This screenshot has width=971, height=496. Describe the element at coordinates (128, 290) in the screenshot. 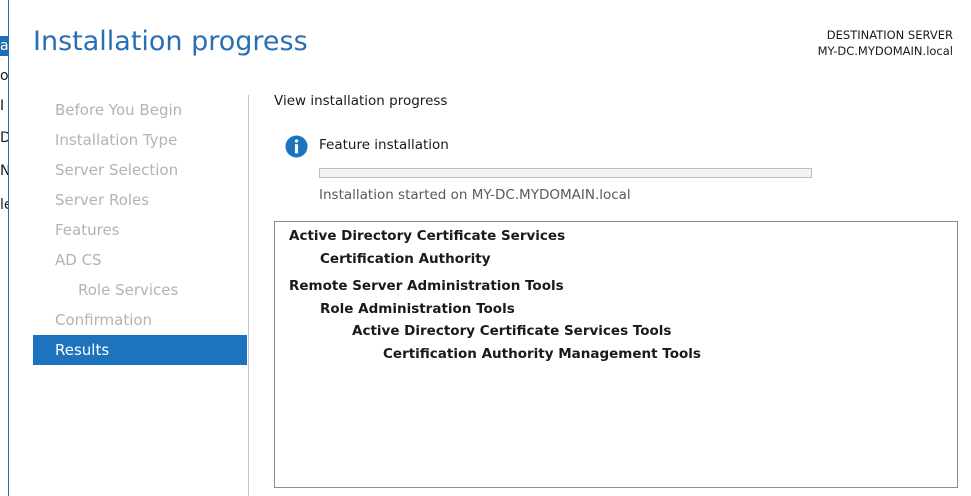

I see `nav-item-role-services: Role Services` at that location.